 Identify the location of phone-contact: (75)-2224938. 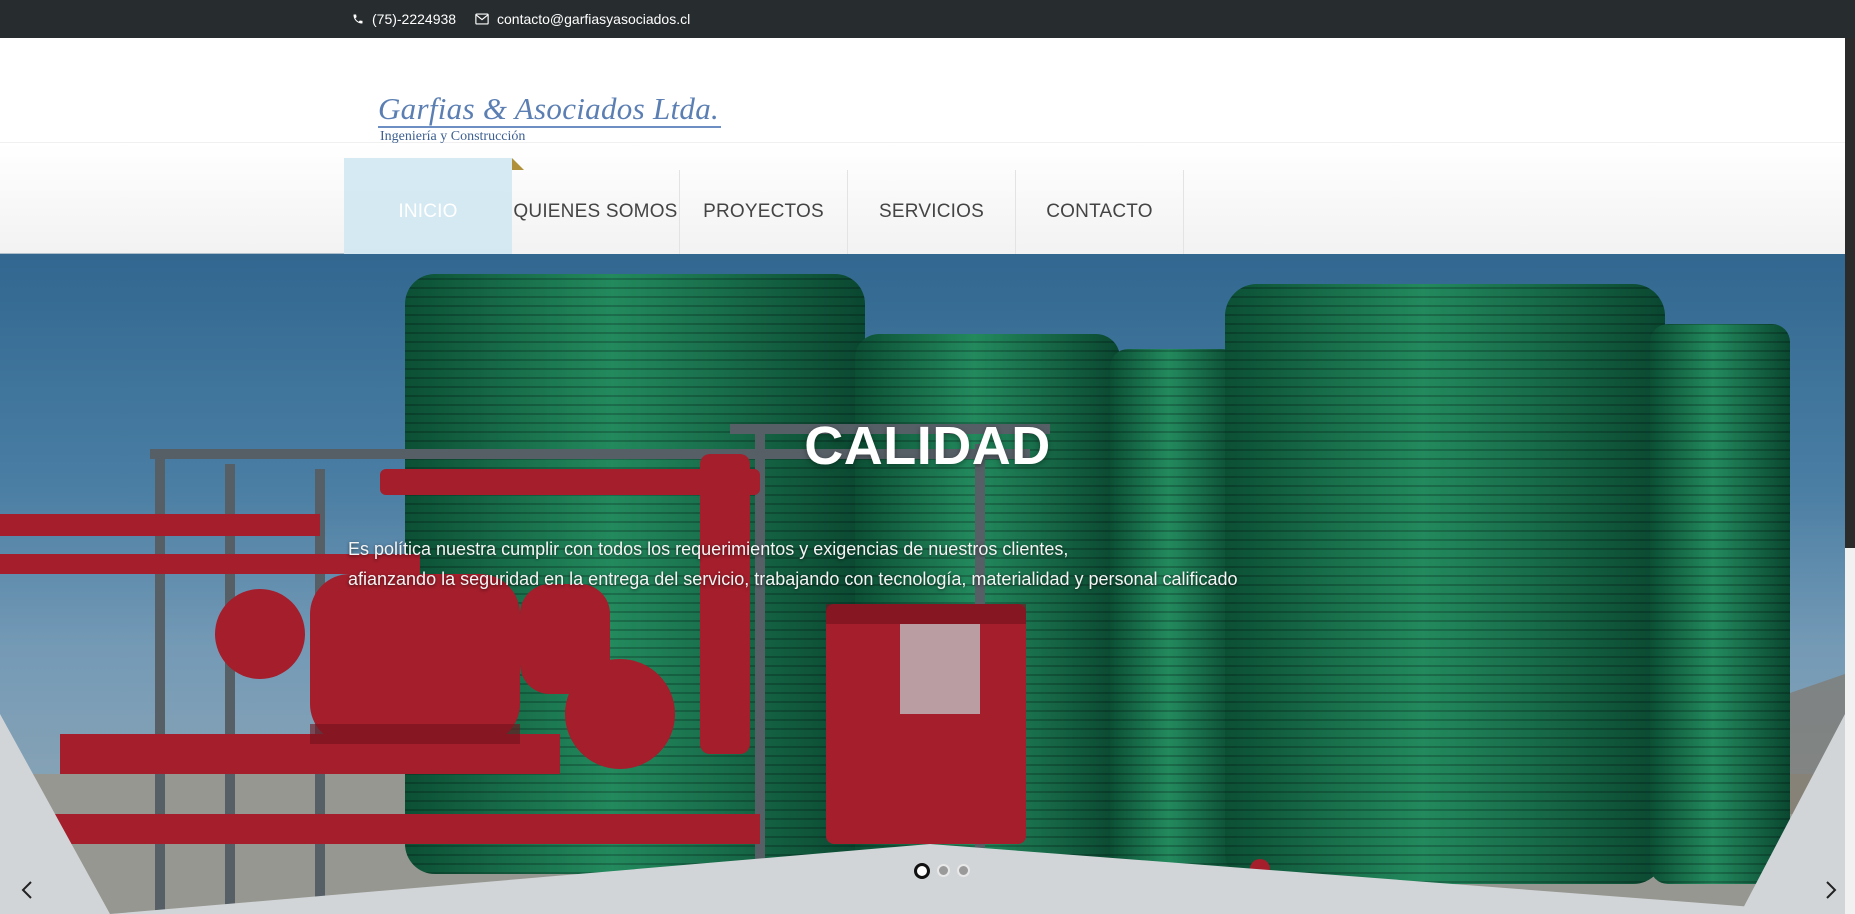
(404, 19).